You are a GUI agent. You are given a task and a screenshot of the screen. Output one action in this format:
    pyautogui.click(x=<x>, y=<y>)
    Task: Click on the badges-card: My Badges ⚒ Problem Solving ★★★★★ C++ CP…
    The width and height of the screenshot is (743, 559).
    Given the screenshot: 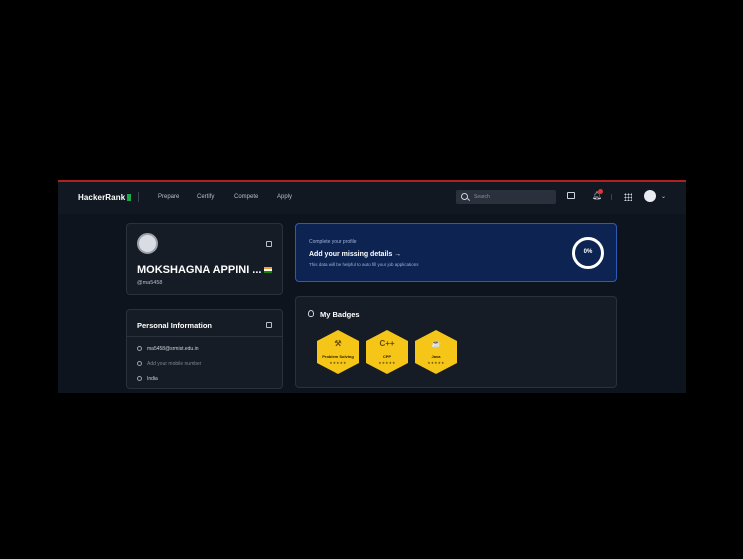 What is the action you would take?
    pyautogui.click(x=456, y=342)
    